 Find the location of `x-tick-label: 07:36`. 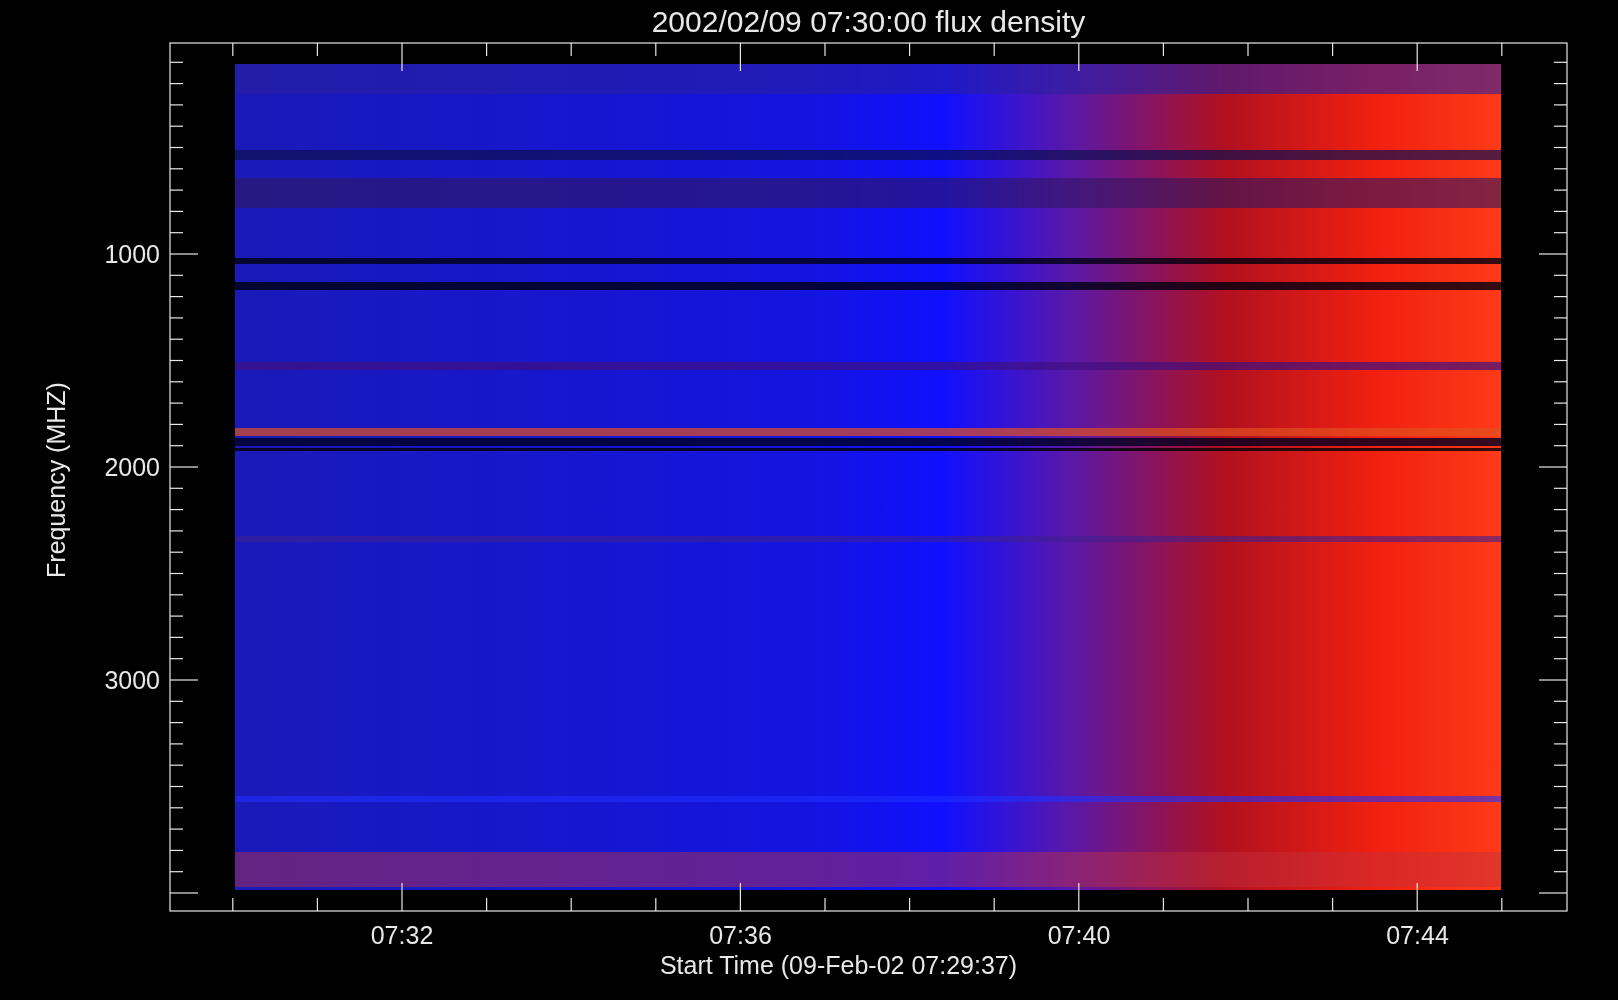

x-tick-label: 07:36 is located at coordinates (740, 935).